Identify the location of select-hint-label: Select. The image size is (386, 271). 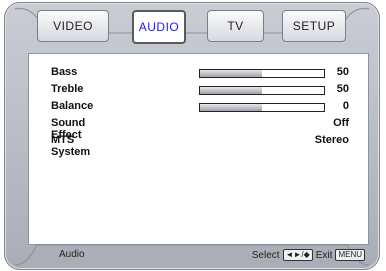
(265, 255).